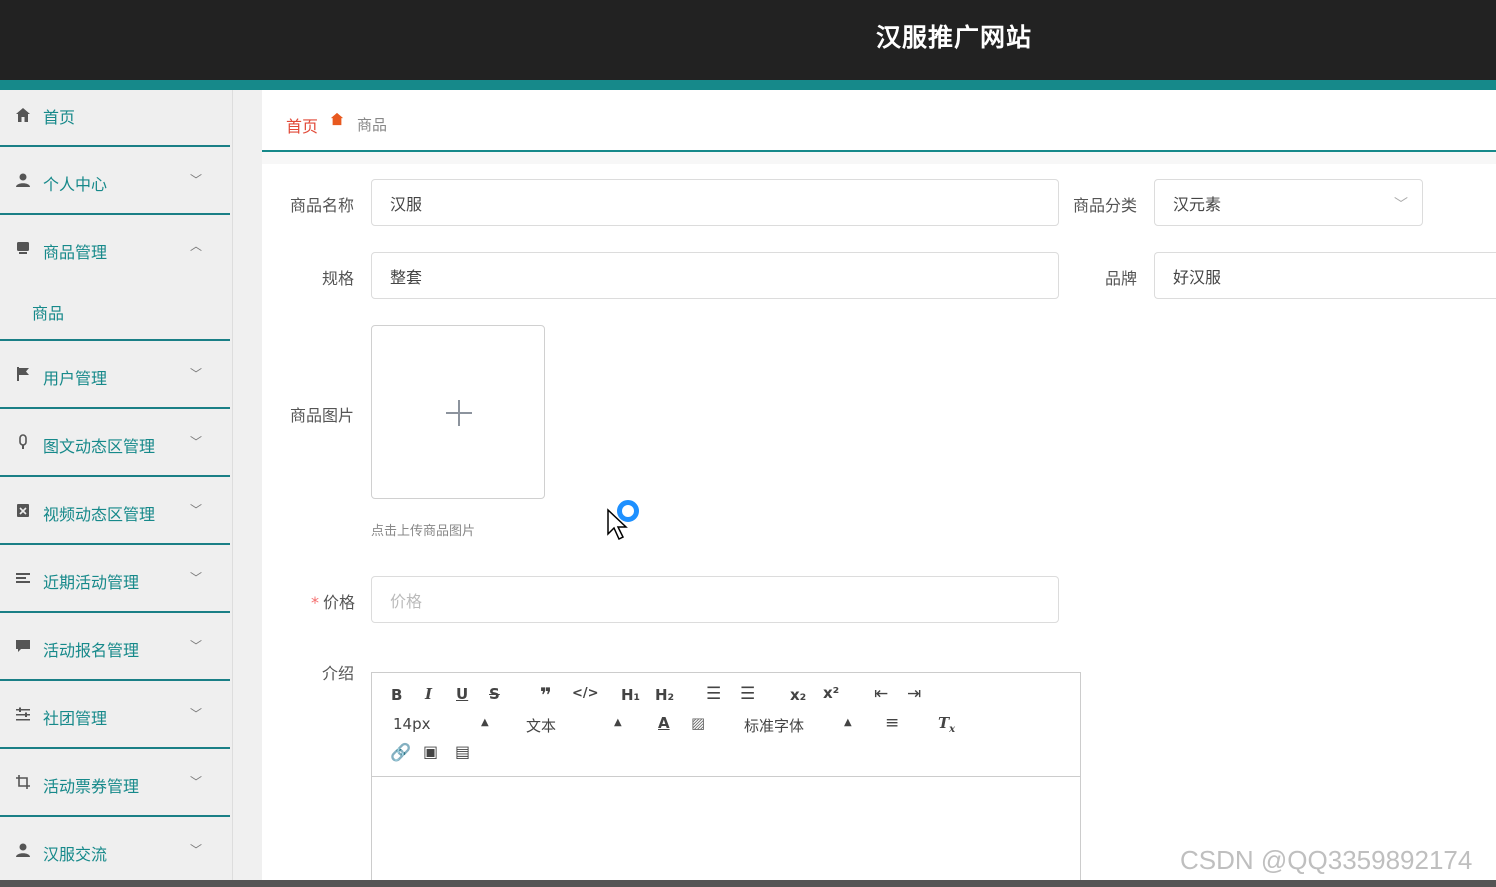  I want to click on sidebar-item-goods-management: 商品管理 ︿ 商品, so click(115, 278).